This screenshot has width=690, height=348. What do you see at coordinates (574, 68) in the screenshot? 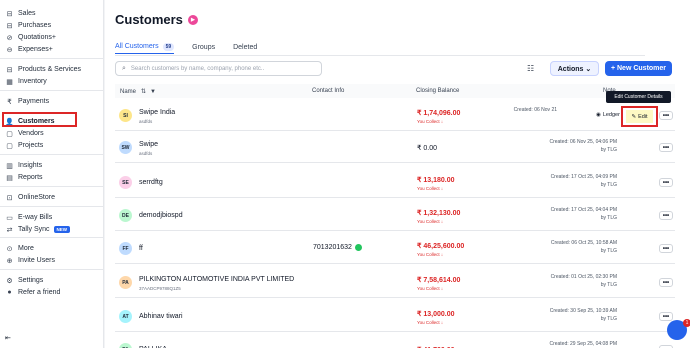
I see `actions-button: Actions ⌄` at bounding box center [574, 68].